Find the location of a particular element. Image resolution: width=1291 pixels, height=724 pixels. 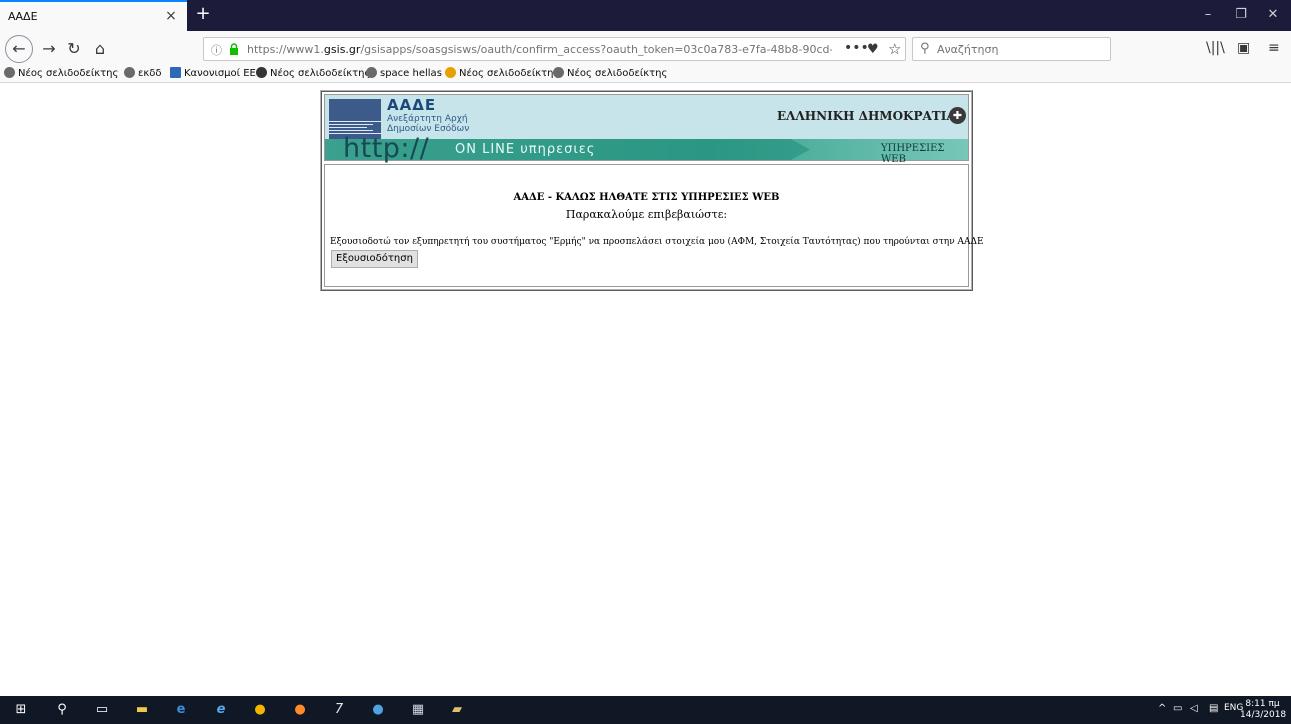

7zip-icon: 7 is located at coordinates (339, 710).